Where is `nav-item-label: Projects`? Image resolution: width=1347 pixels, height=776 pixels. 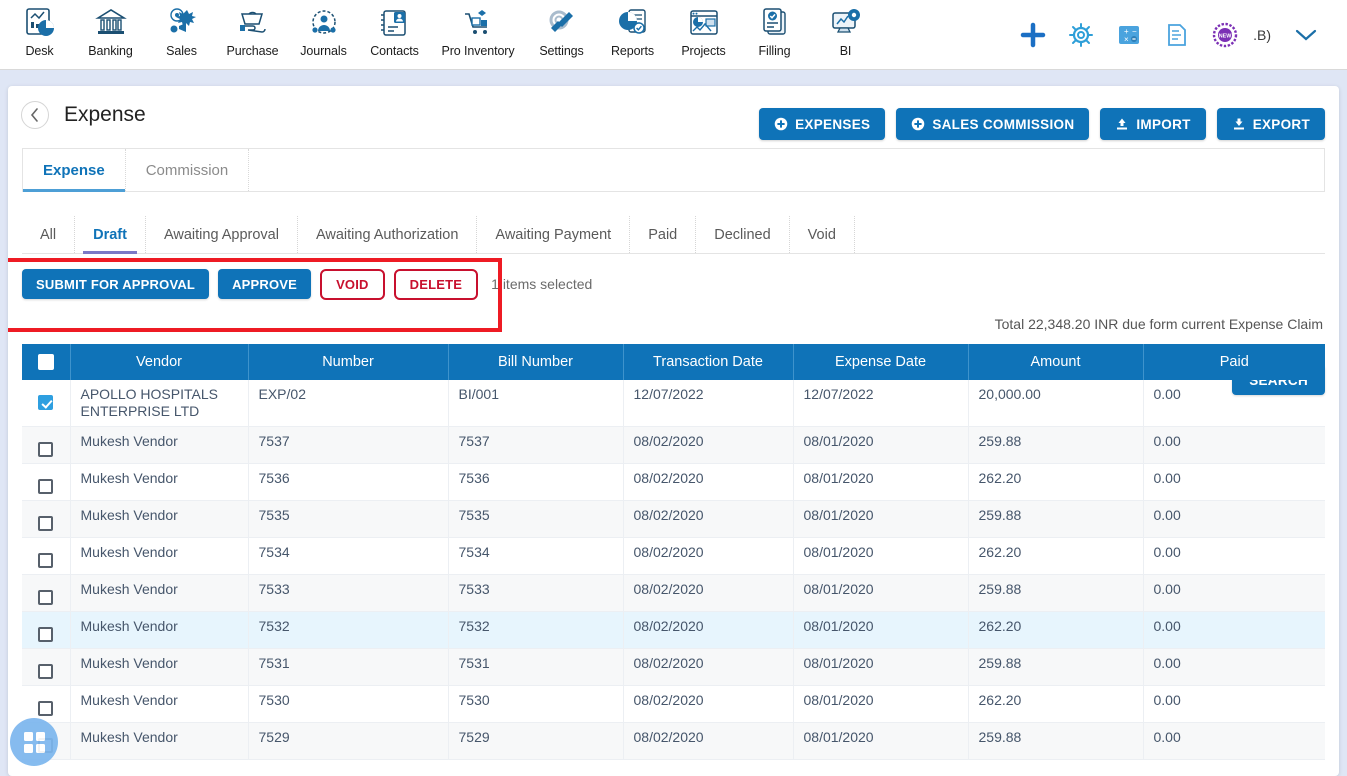 nav-item-label: Projects is located at coordinates (703, 51).